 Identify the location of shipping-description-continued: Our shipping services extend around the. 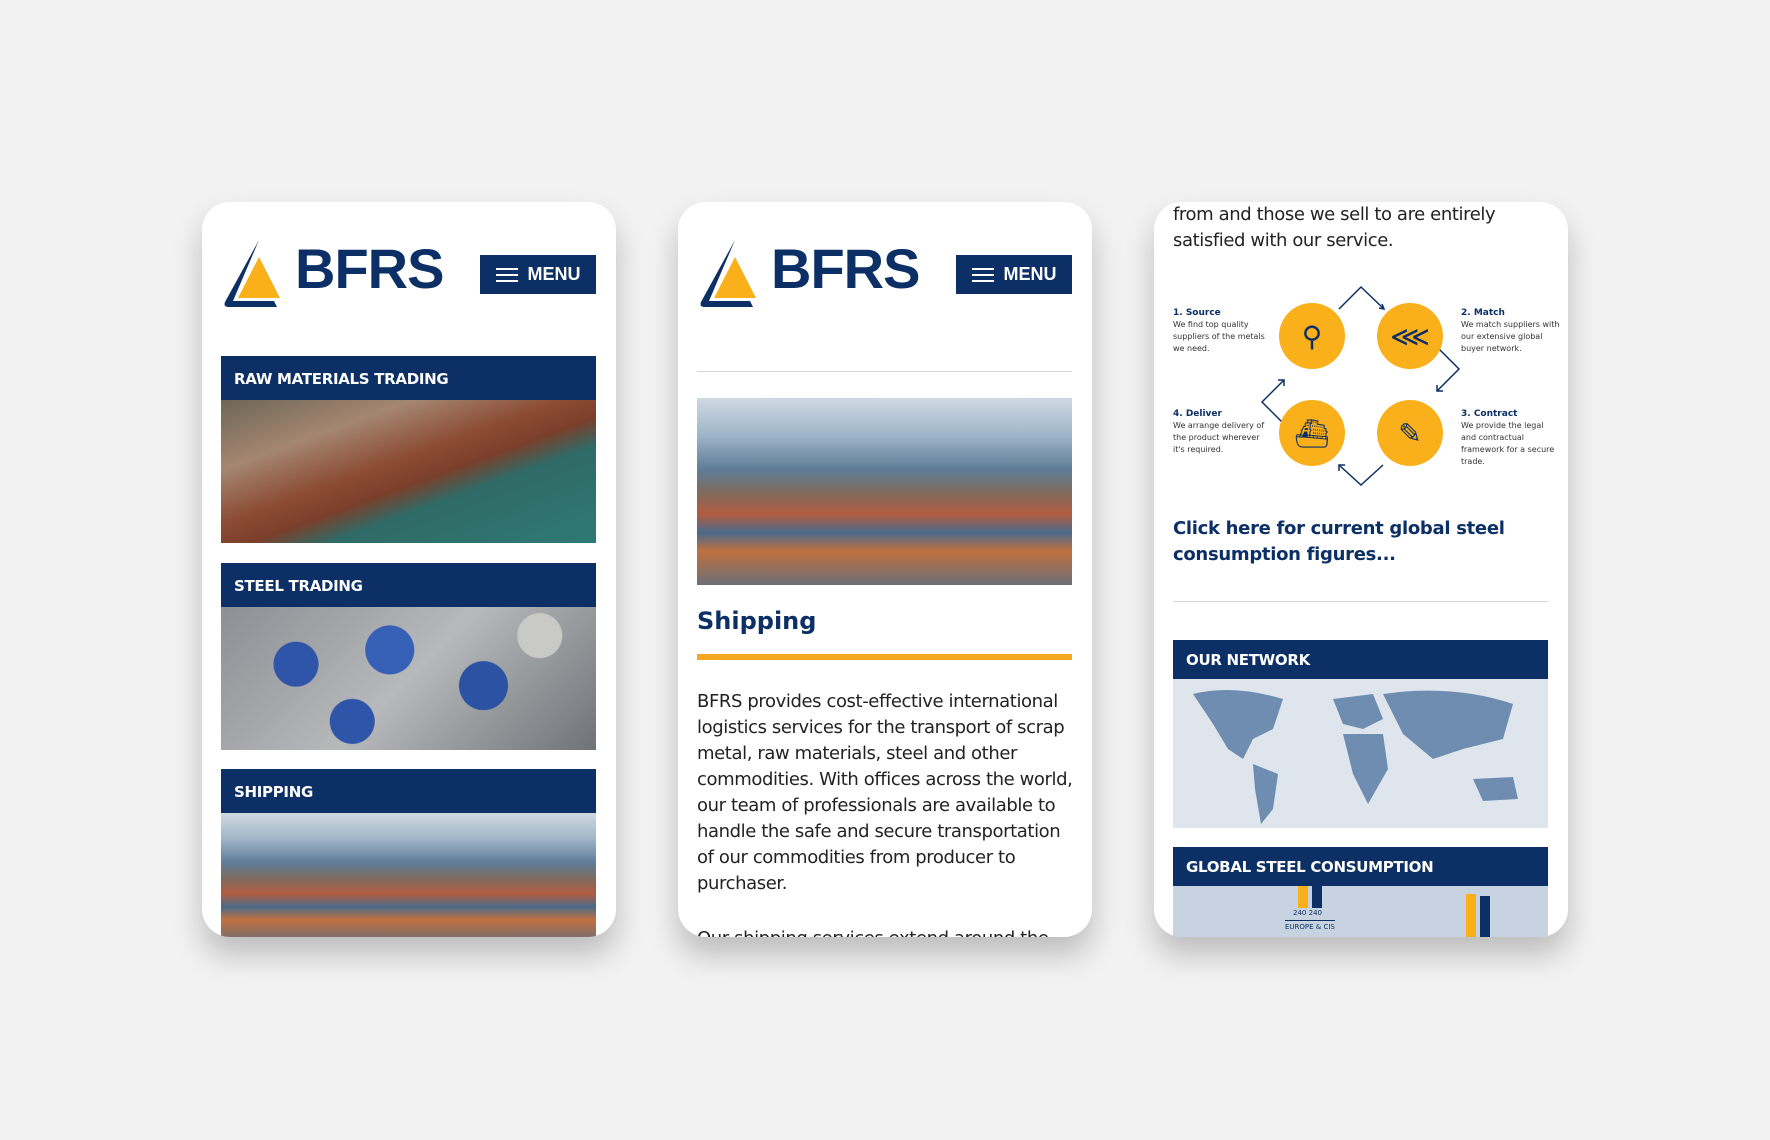
(887, 931).